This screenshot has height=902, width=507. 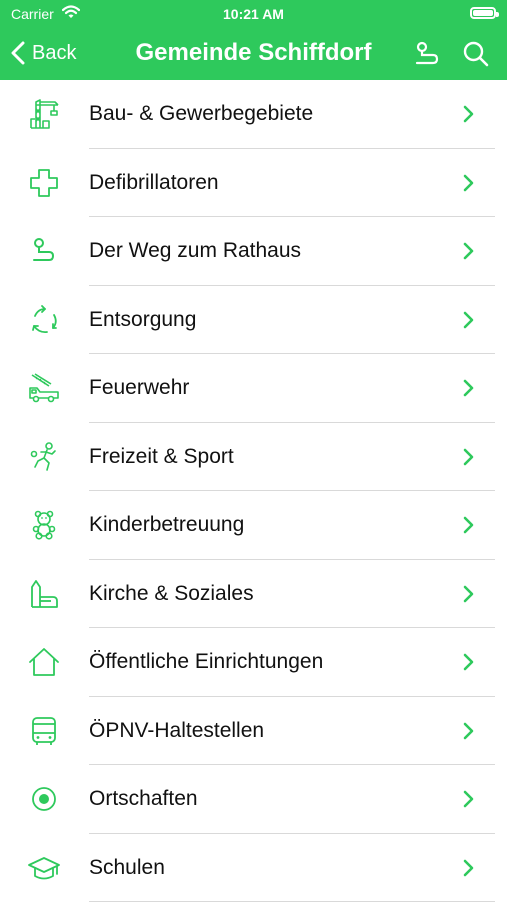 I want to click on status-bar: Carrier 10:21 AM, so click(x=253, y=14).